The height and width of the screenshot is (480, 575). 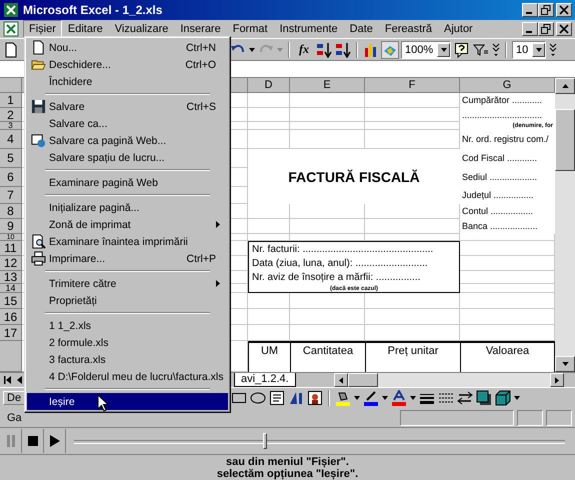 I want to click on menu-item: 2 formule.xls, so click(x=127, y=342).